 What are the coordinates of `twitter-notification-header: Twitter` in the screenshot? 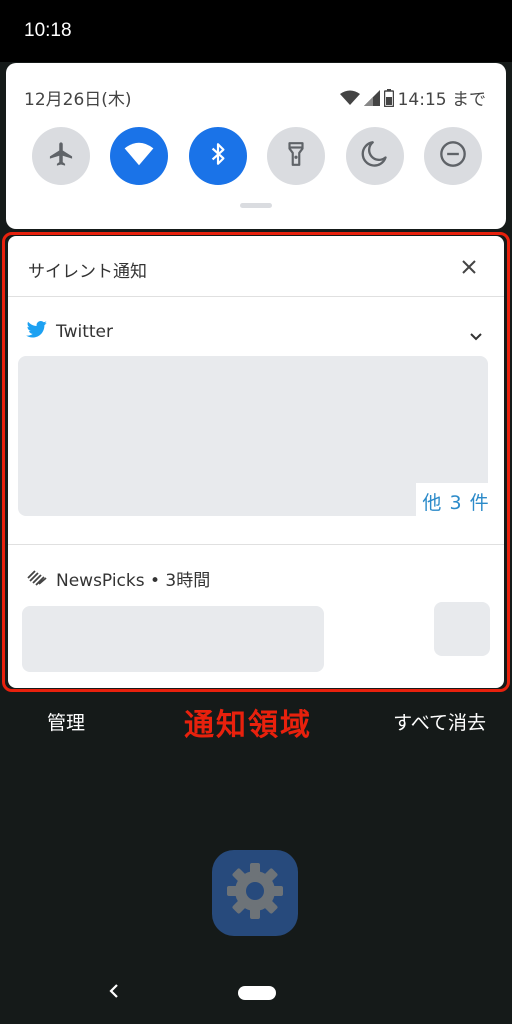 It's located at (69, 332).